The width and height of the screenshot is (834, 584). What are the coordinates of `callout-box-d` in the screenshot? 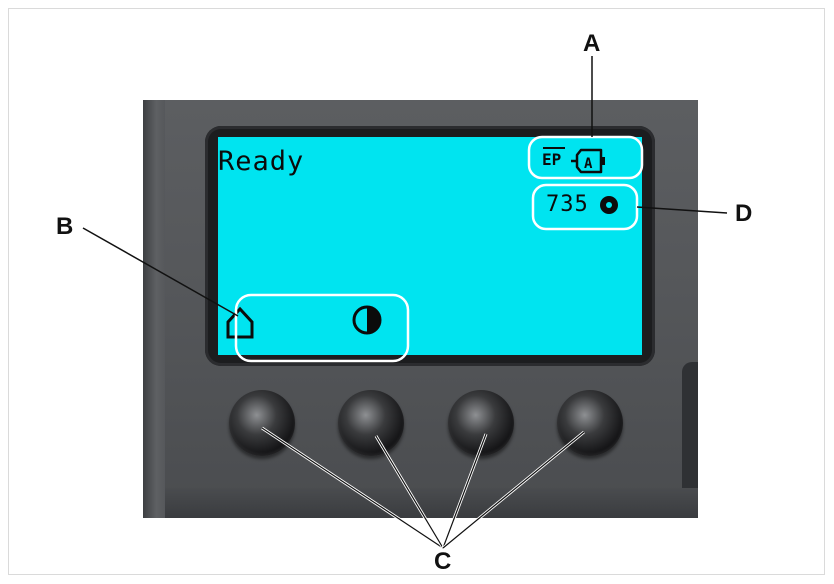 It's located at (585, 207).